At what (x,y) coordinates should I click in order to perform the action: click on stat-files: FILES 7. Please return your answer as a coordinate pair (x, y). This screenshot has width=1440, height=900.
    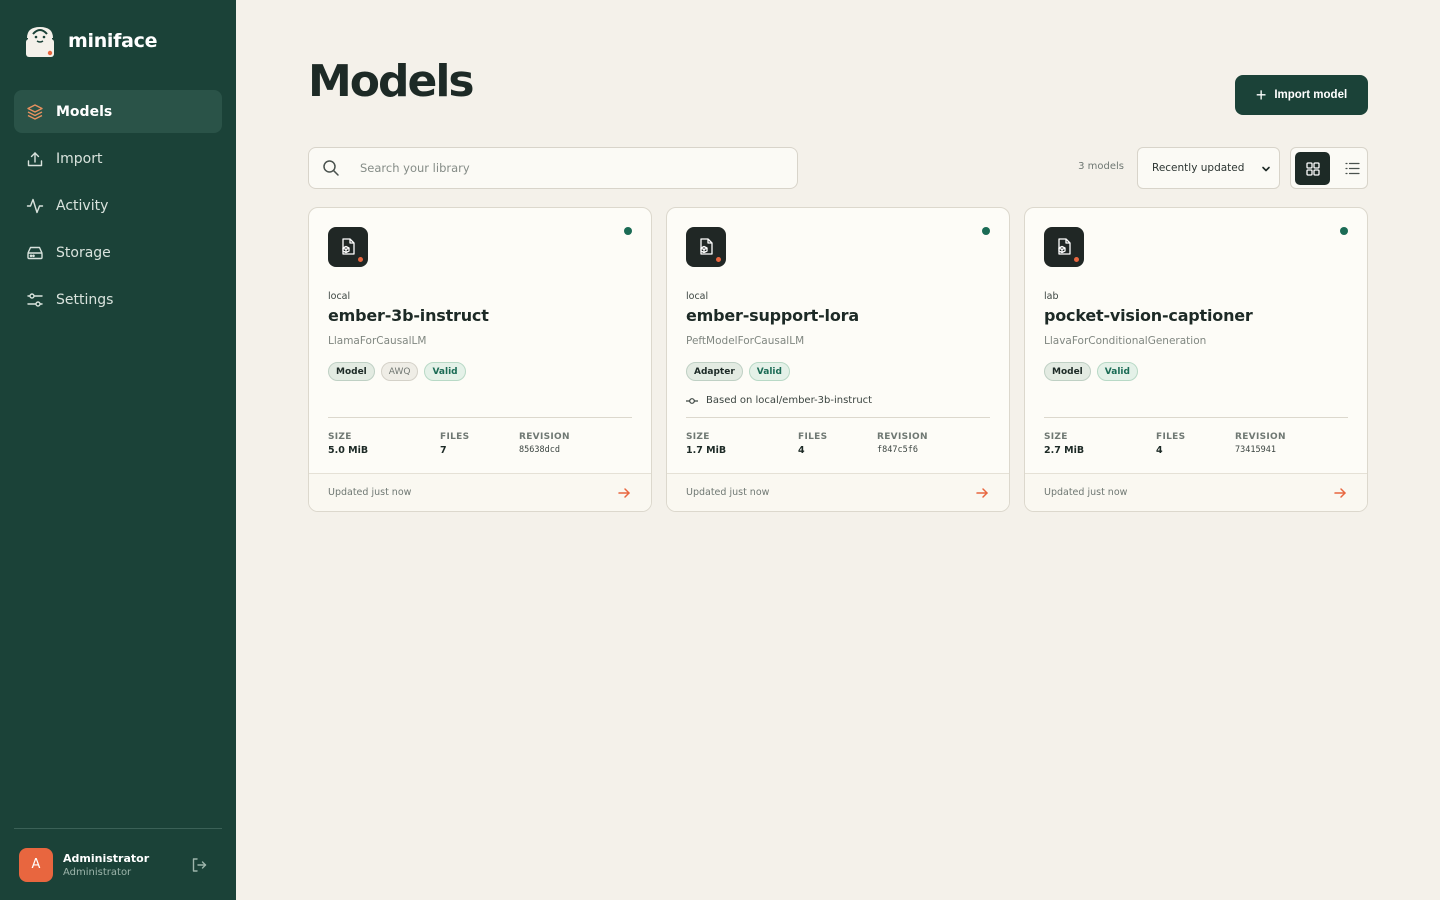
    Looking at the image, I should click on (454, 444).